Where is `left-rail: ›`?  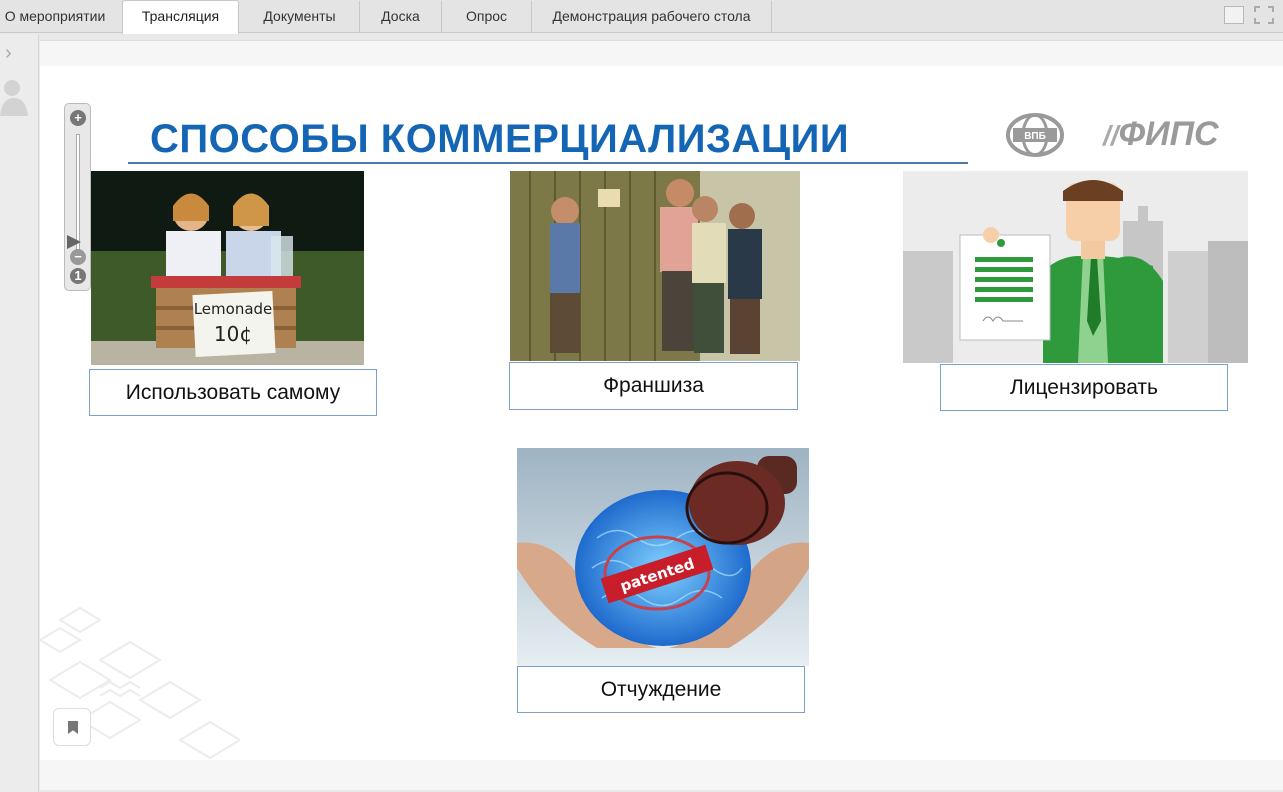
left-rail: › is located at coordinates (19, 413).